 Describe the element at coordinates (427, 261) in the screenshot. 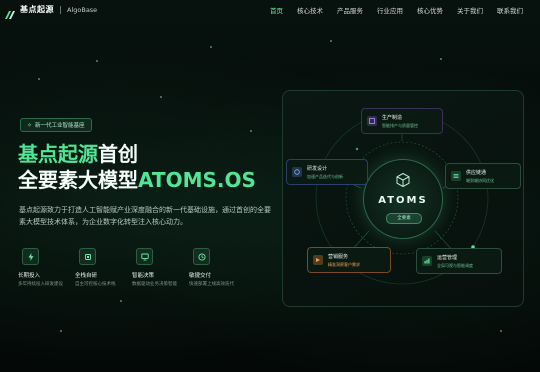

I see `operations-icon` at that location.